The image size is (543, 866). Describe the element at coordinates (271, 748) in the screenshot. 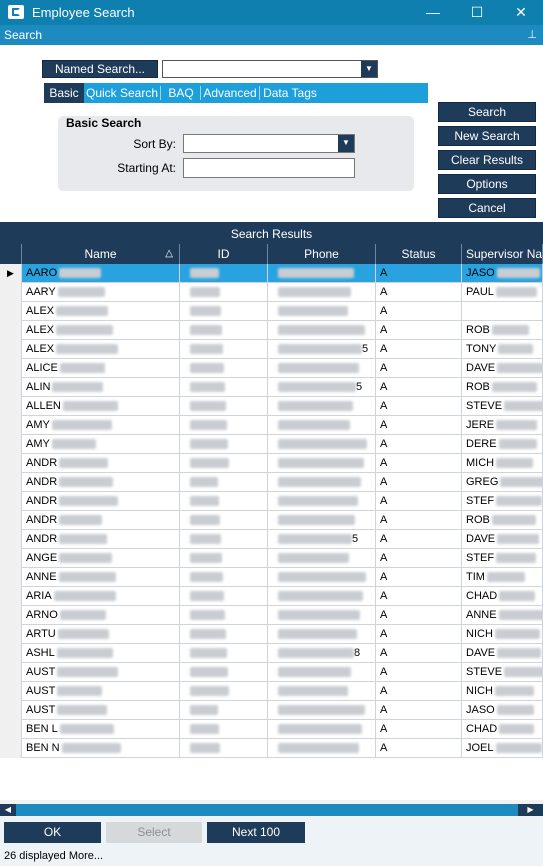

I see `table-row: BEN N A JOEL` at that location.